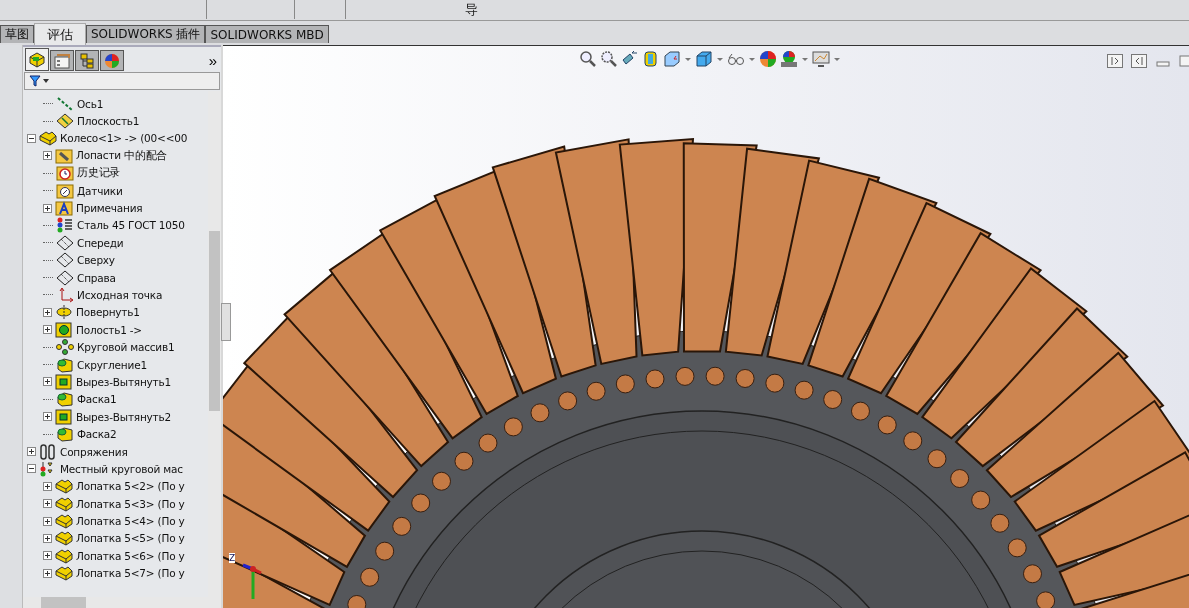 The image size is (1189, 608). What do you see at coordinates (64, 155) in the screenshot?
I see `folder-icon` at bounding box center [64, 155].